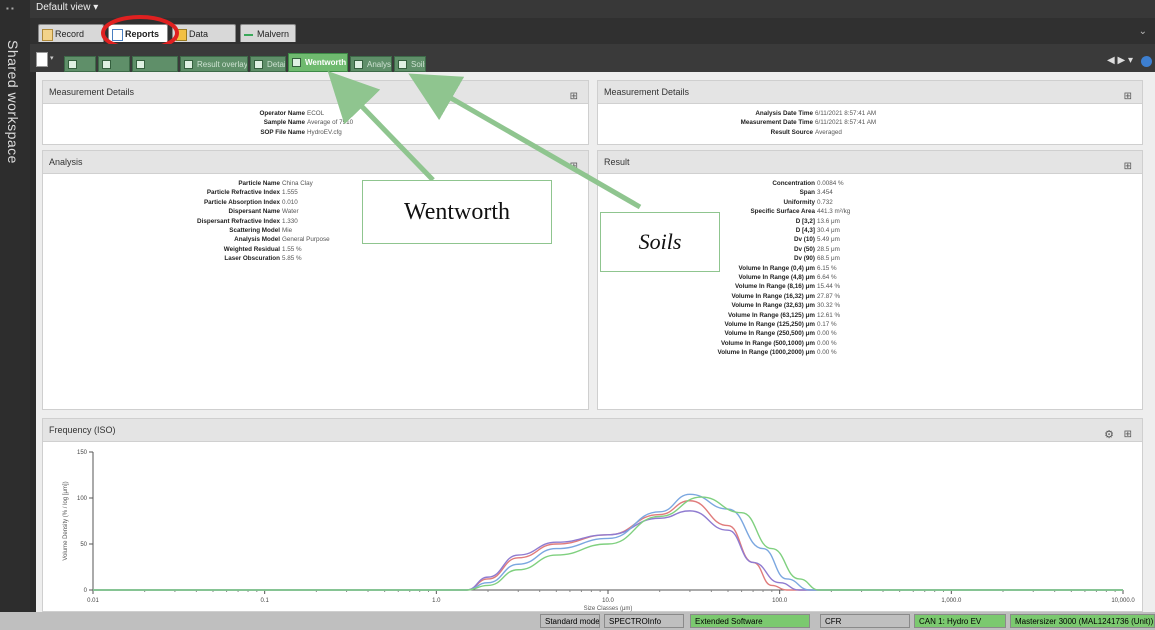 The width and height of the screenshot is (1155, 630). Describe the element at coordinates (484, 140) in the screenshot. I see `annotation-arrows` at that location.